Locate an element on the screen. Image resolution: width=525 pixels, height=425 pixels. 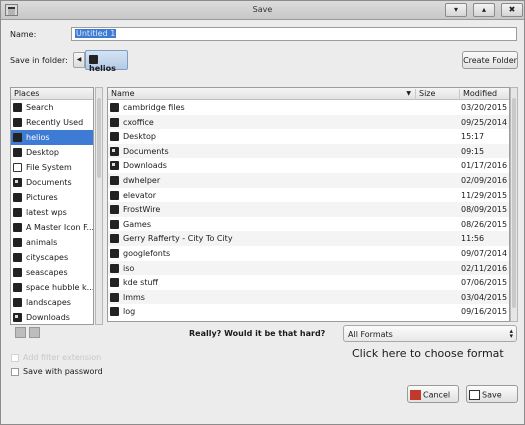
filename-input: Untitled 1 is located at coordinates (294, 34).